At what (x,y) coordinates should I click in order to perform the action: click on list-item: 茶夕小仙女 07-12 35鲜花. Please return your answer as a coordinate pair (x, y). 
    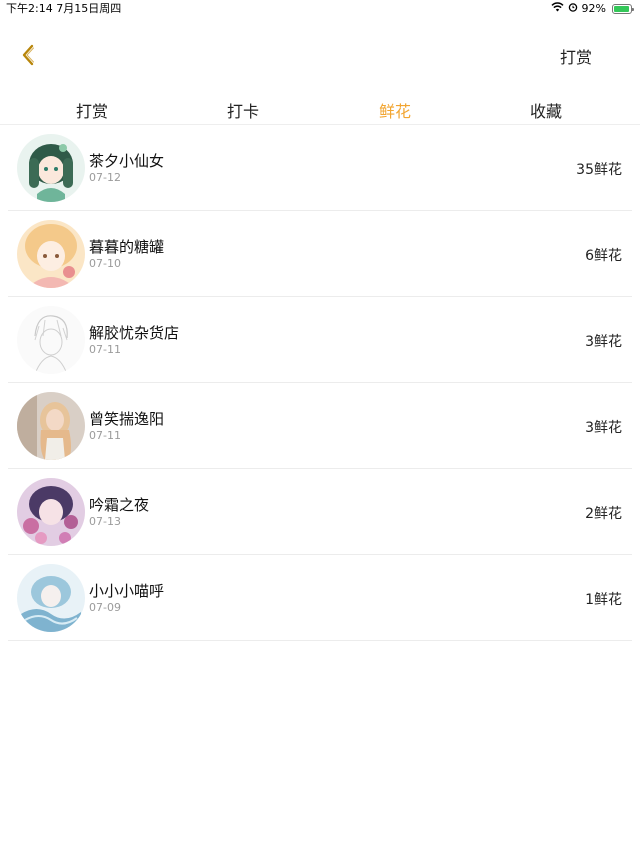
    Looking at the image, I should click on (320, 168).